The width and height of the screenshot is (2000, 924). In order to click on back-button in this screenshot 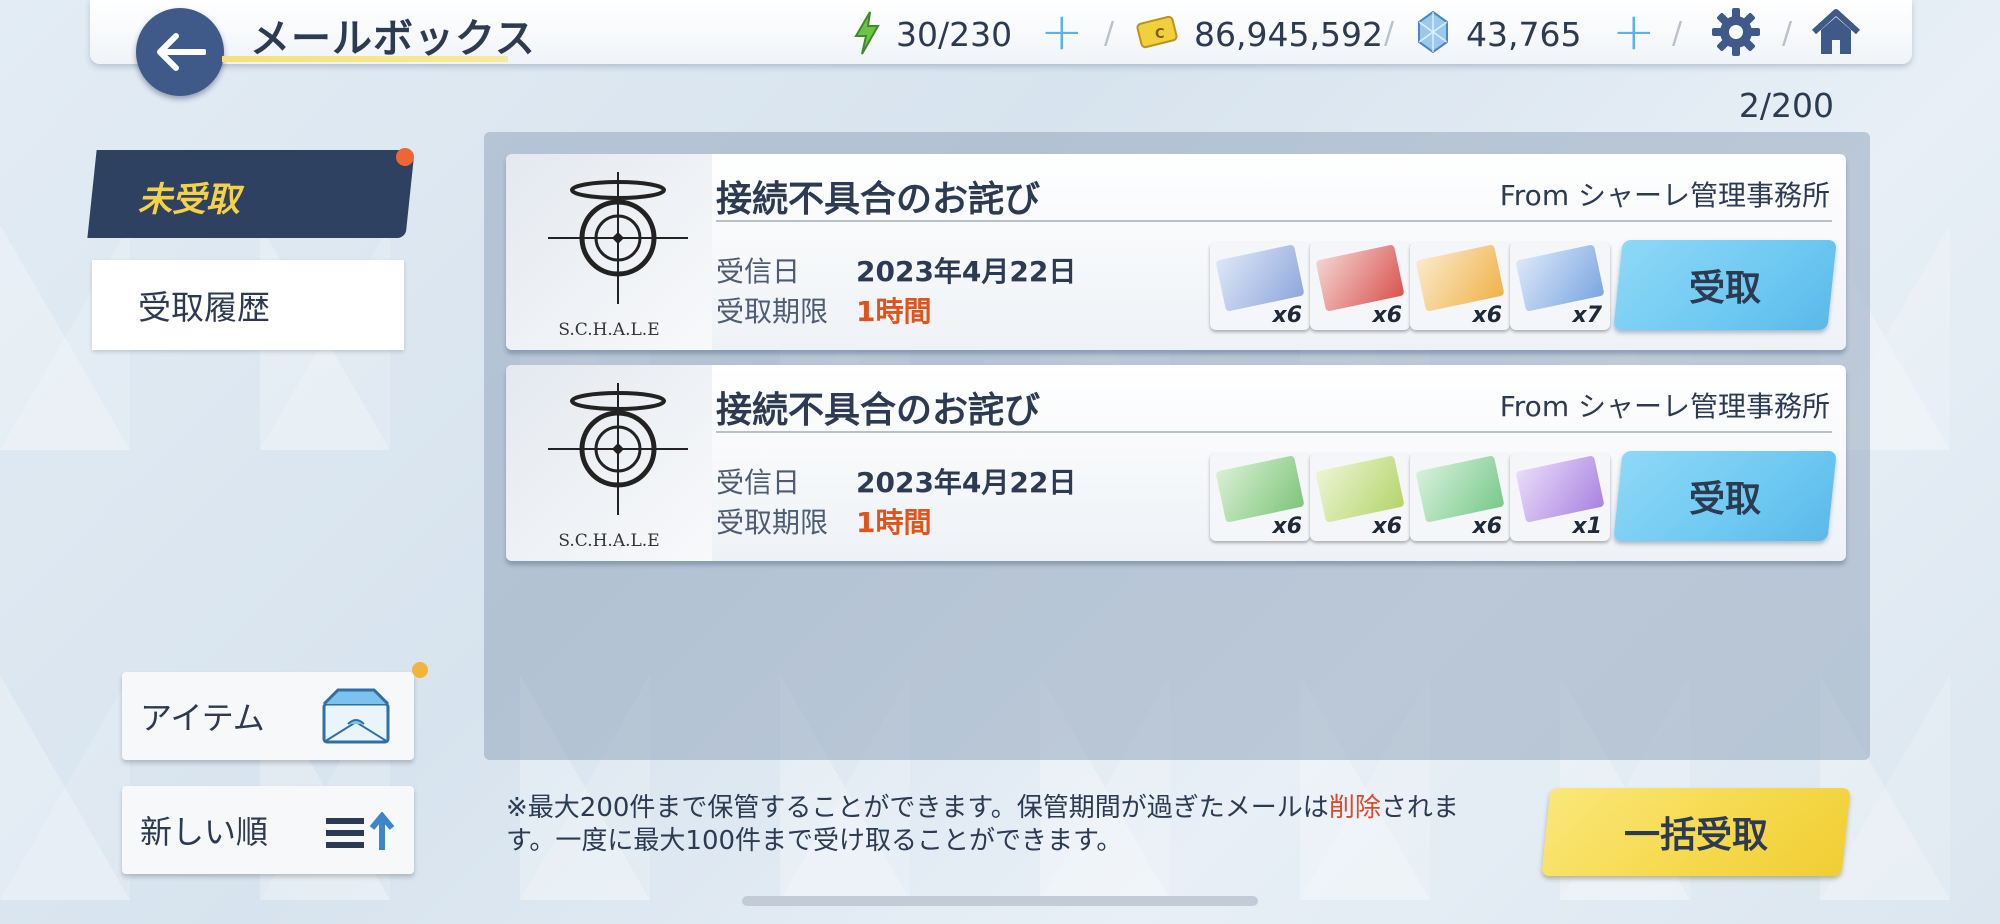, I will do `click(180, 52)`.